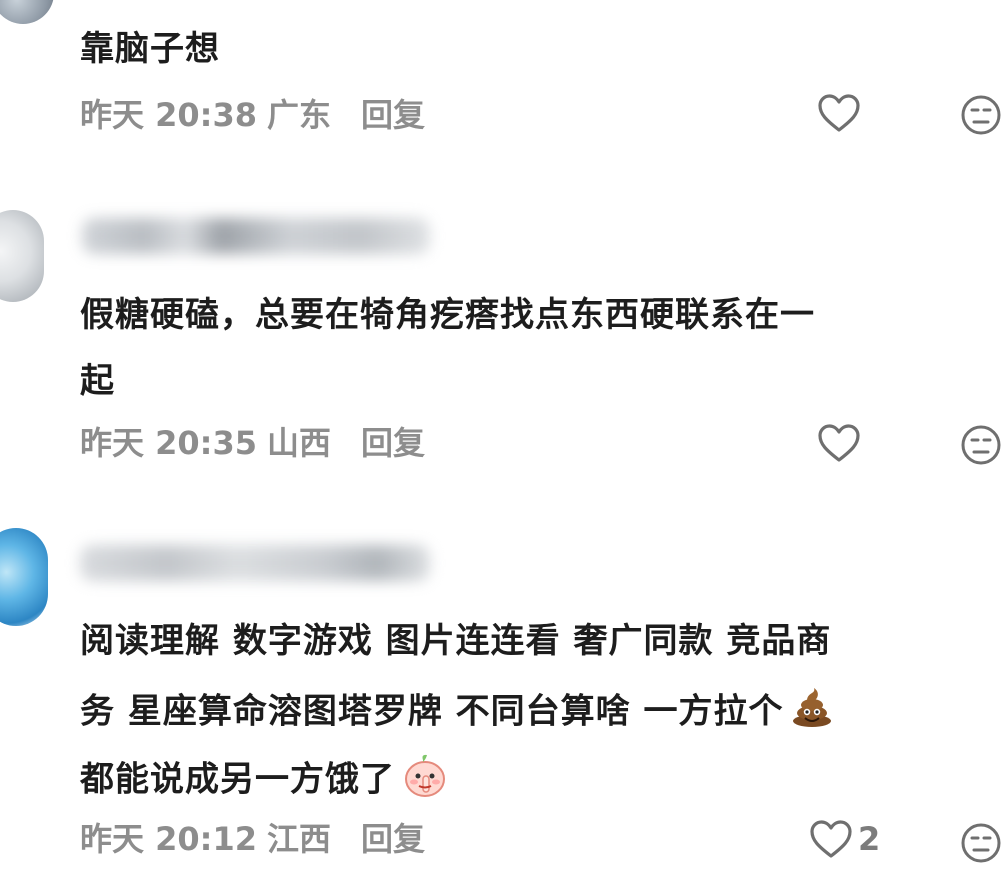  I want to click on comment-meta: 昨天 20:35 山西 回复, so click(252, 441).